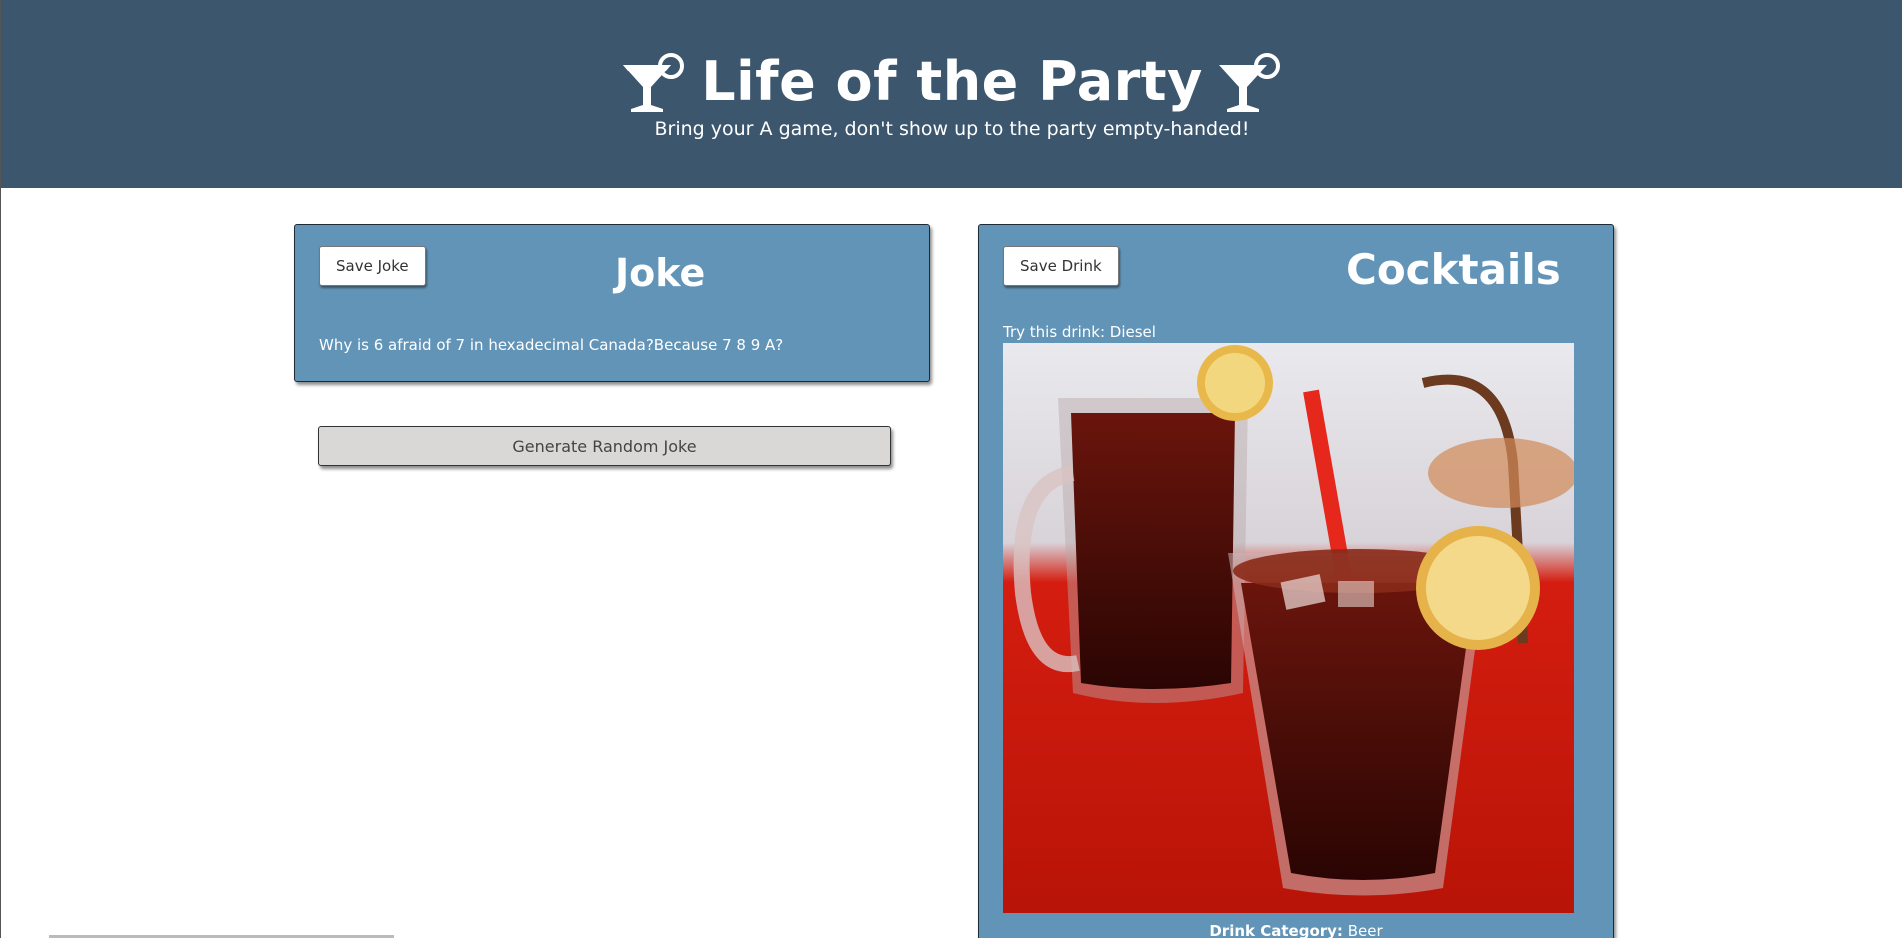 This screenshot has height=938, width=1902. What do you see at coordinates (1365, 930) in the screenshot?
I see `drink-category-value: Beer` at bounding box center [1365, 930].